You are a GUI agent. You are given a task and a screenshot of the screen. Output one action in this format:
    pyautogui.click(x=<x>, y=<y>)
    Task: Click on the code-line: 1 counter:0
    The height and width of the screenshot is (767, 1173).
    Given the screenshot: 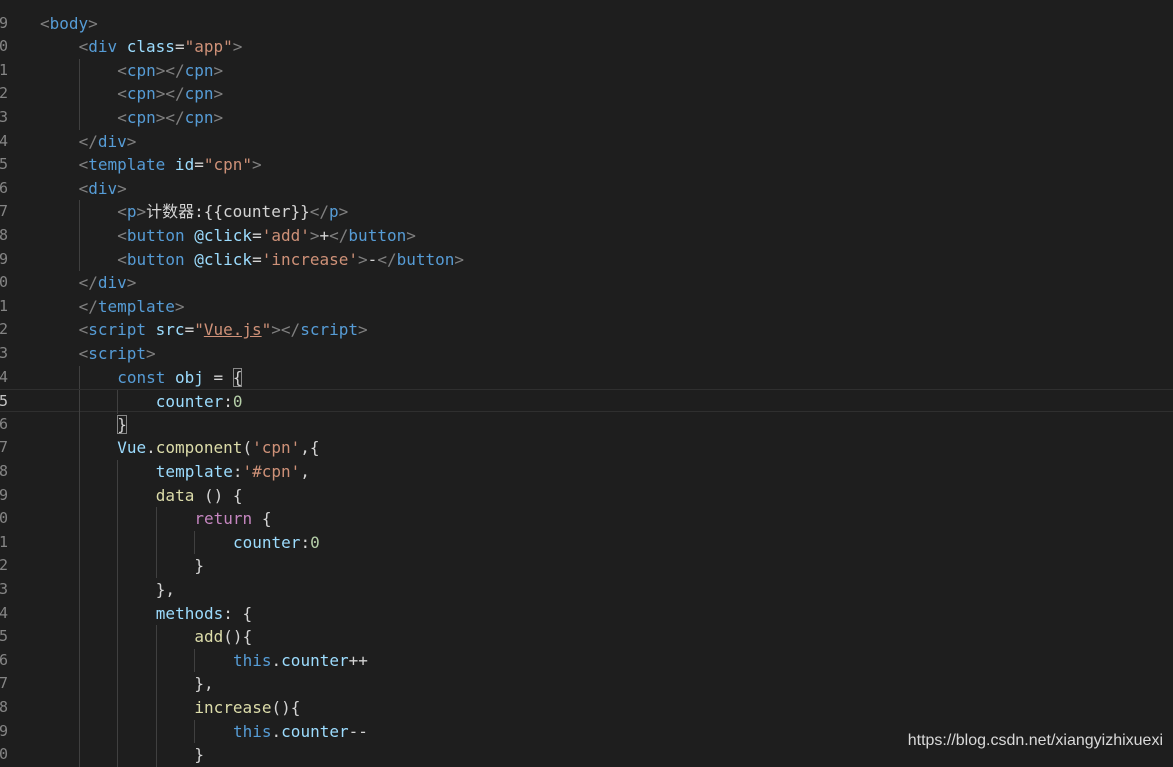 What is the action you would take?
    pyautogui.click(x=586, y=542)
    